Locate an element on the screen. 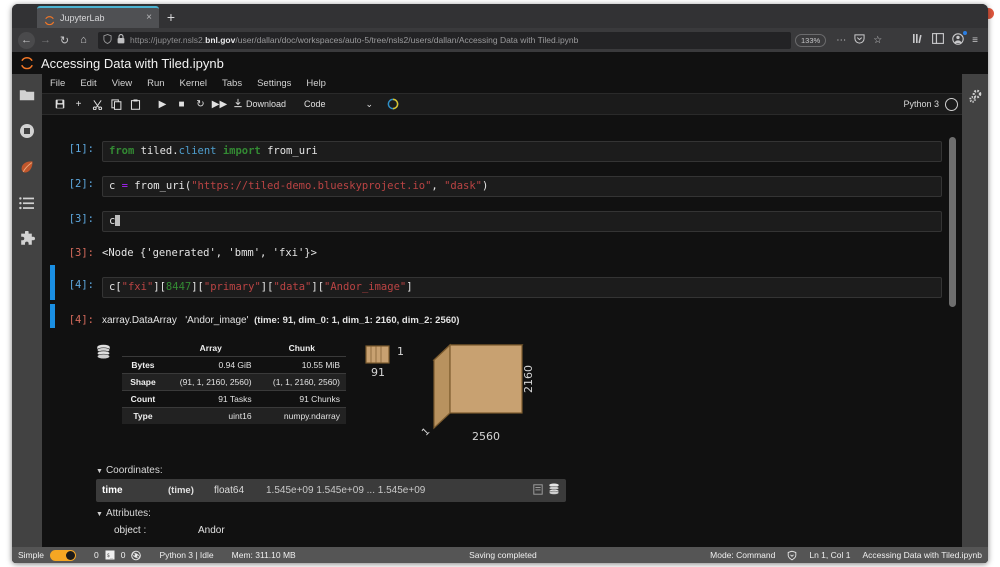 The width and height of the screenshot is (1000, 567). menu-item-tabs: Tabs is located at coordinates (232, 83).